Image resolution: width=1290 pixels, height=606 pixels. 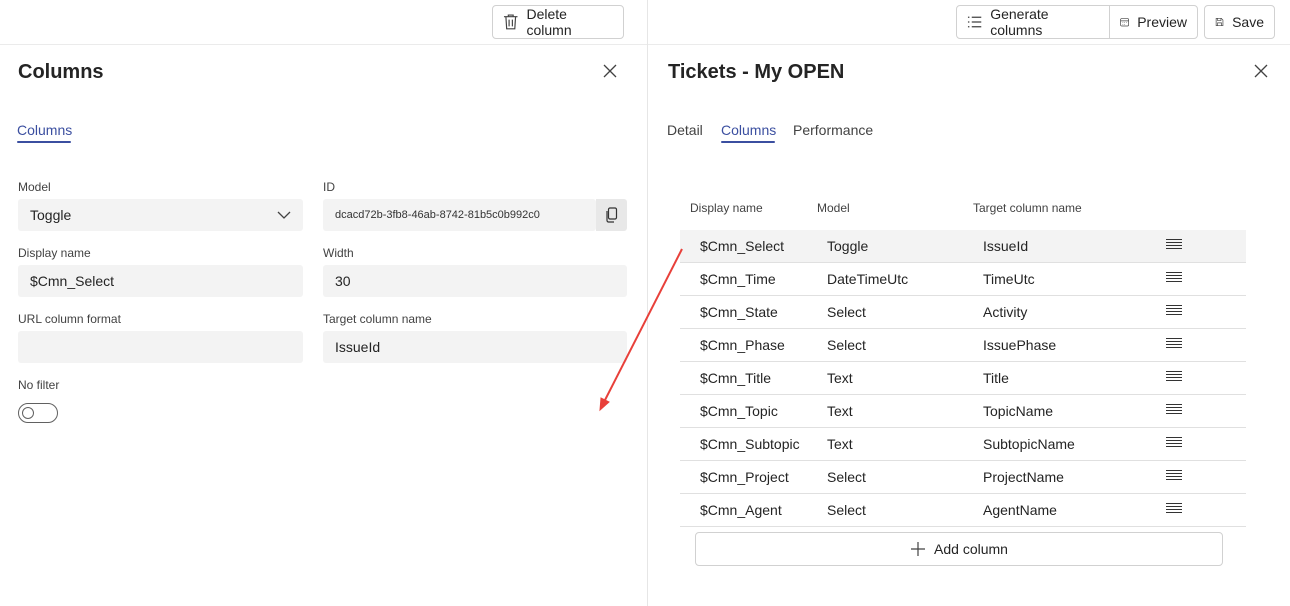 I want to click on cell-display-name: $Cmn_Topic, so click(x=739, y=411).